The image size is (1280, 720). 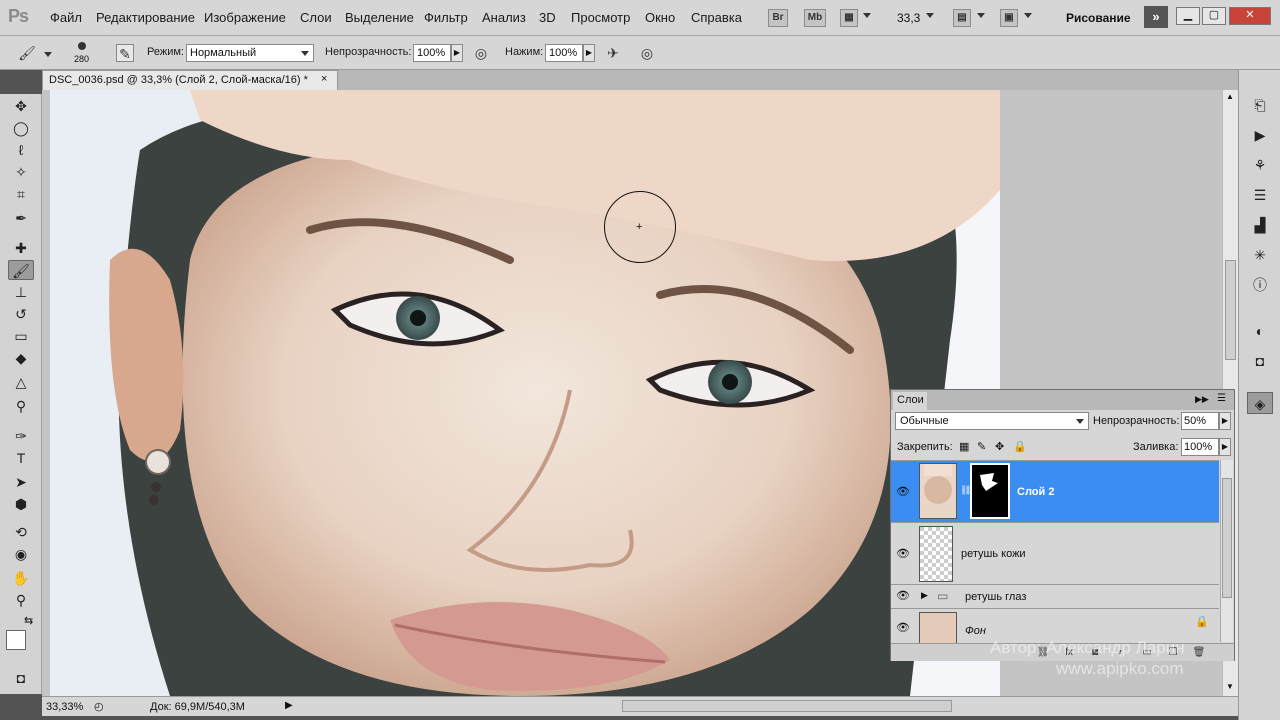 I want to click on arrange-documents-icon: ▤, so click(x=962, y=18).